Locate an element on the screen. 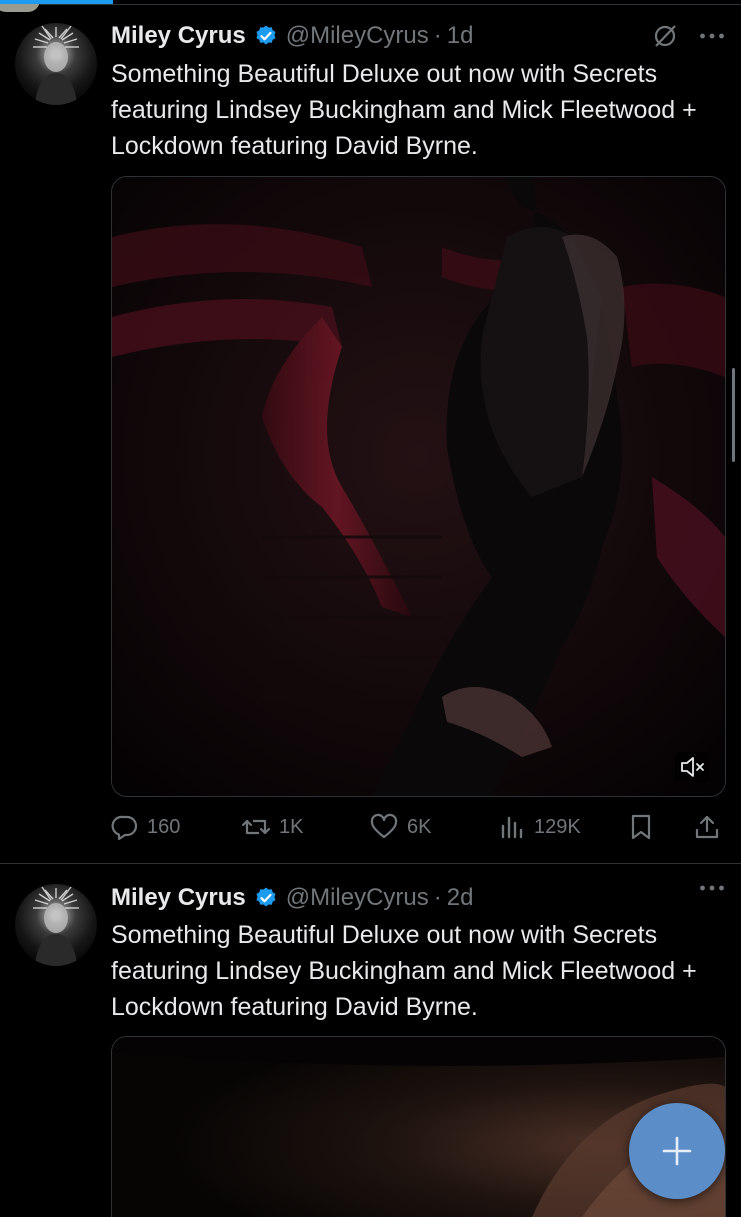 The height and width of the screenshot is (1217, 741). tweet-header: Miley Cyrus @MileyCyrus · 1d is located at coordinates (418, 36).